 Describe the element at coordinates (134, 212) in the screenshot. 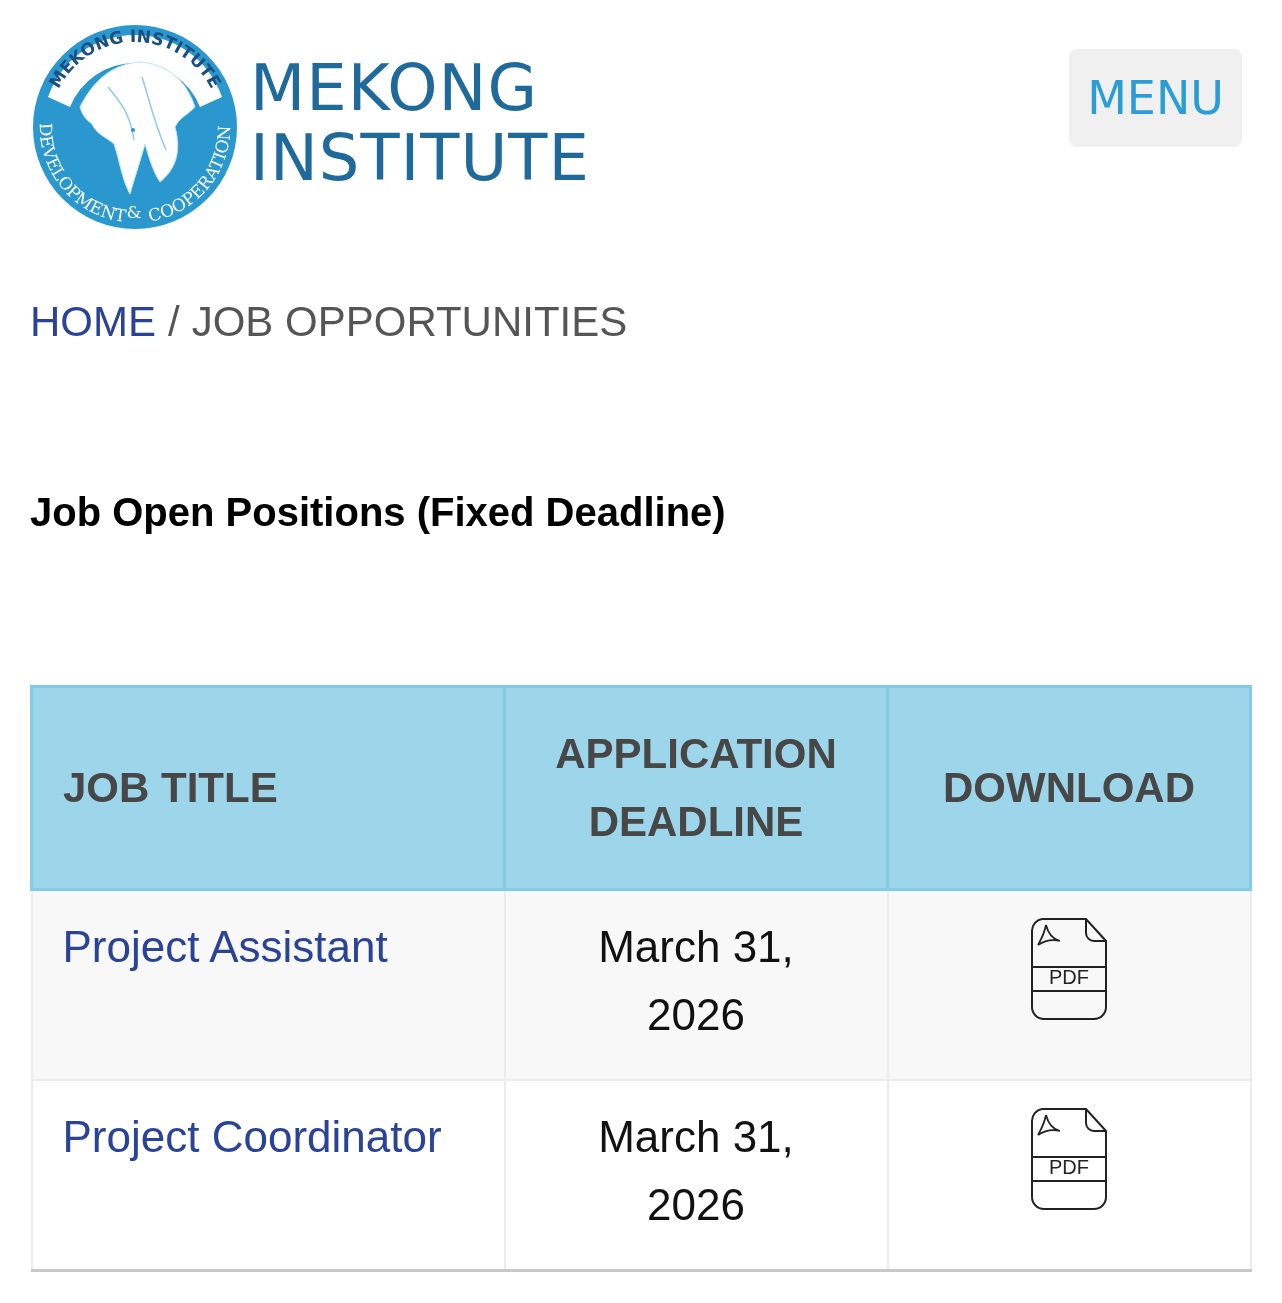

I see `logo-ring-text: &` at that location.